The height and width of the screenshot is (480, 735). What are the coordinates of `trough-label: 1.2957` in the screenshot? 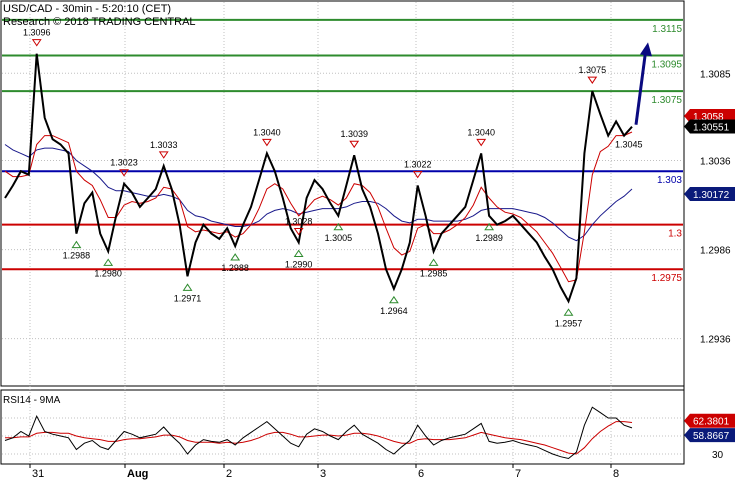 It's located at (569, 323).